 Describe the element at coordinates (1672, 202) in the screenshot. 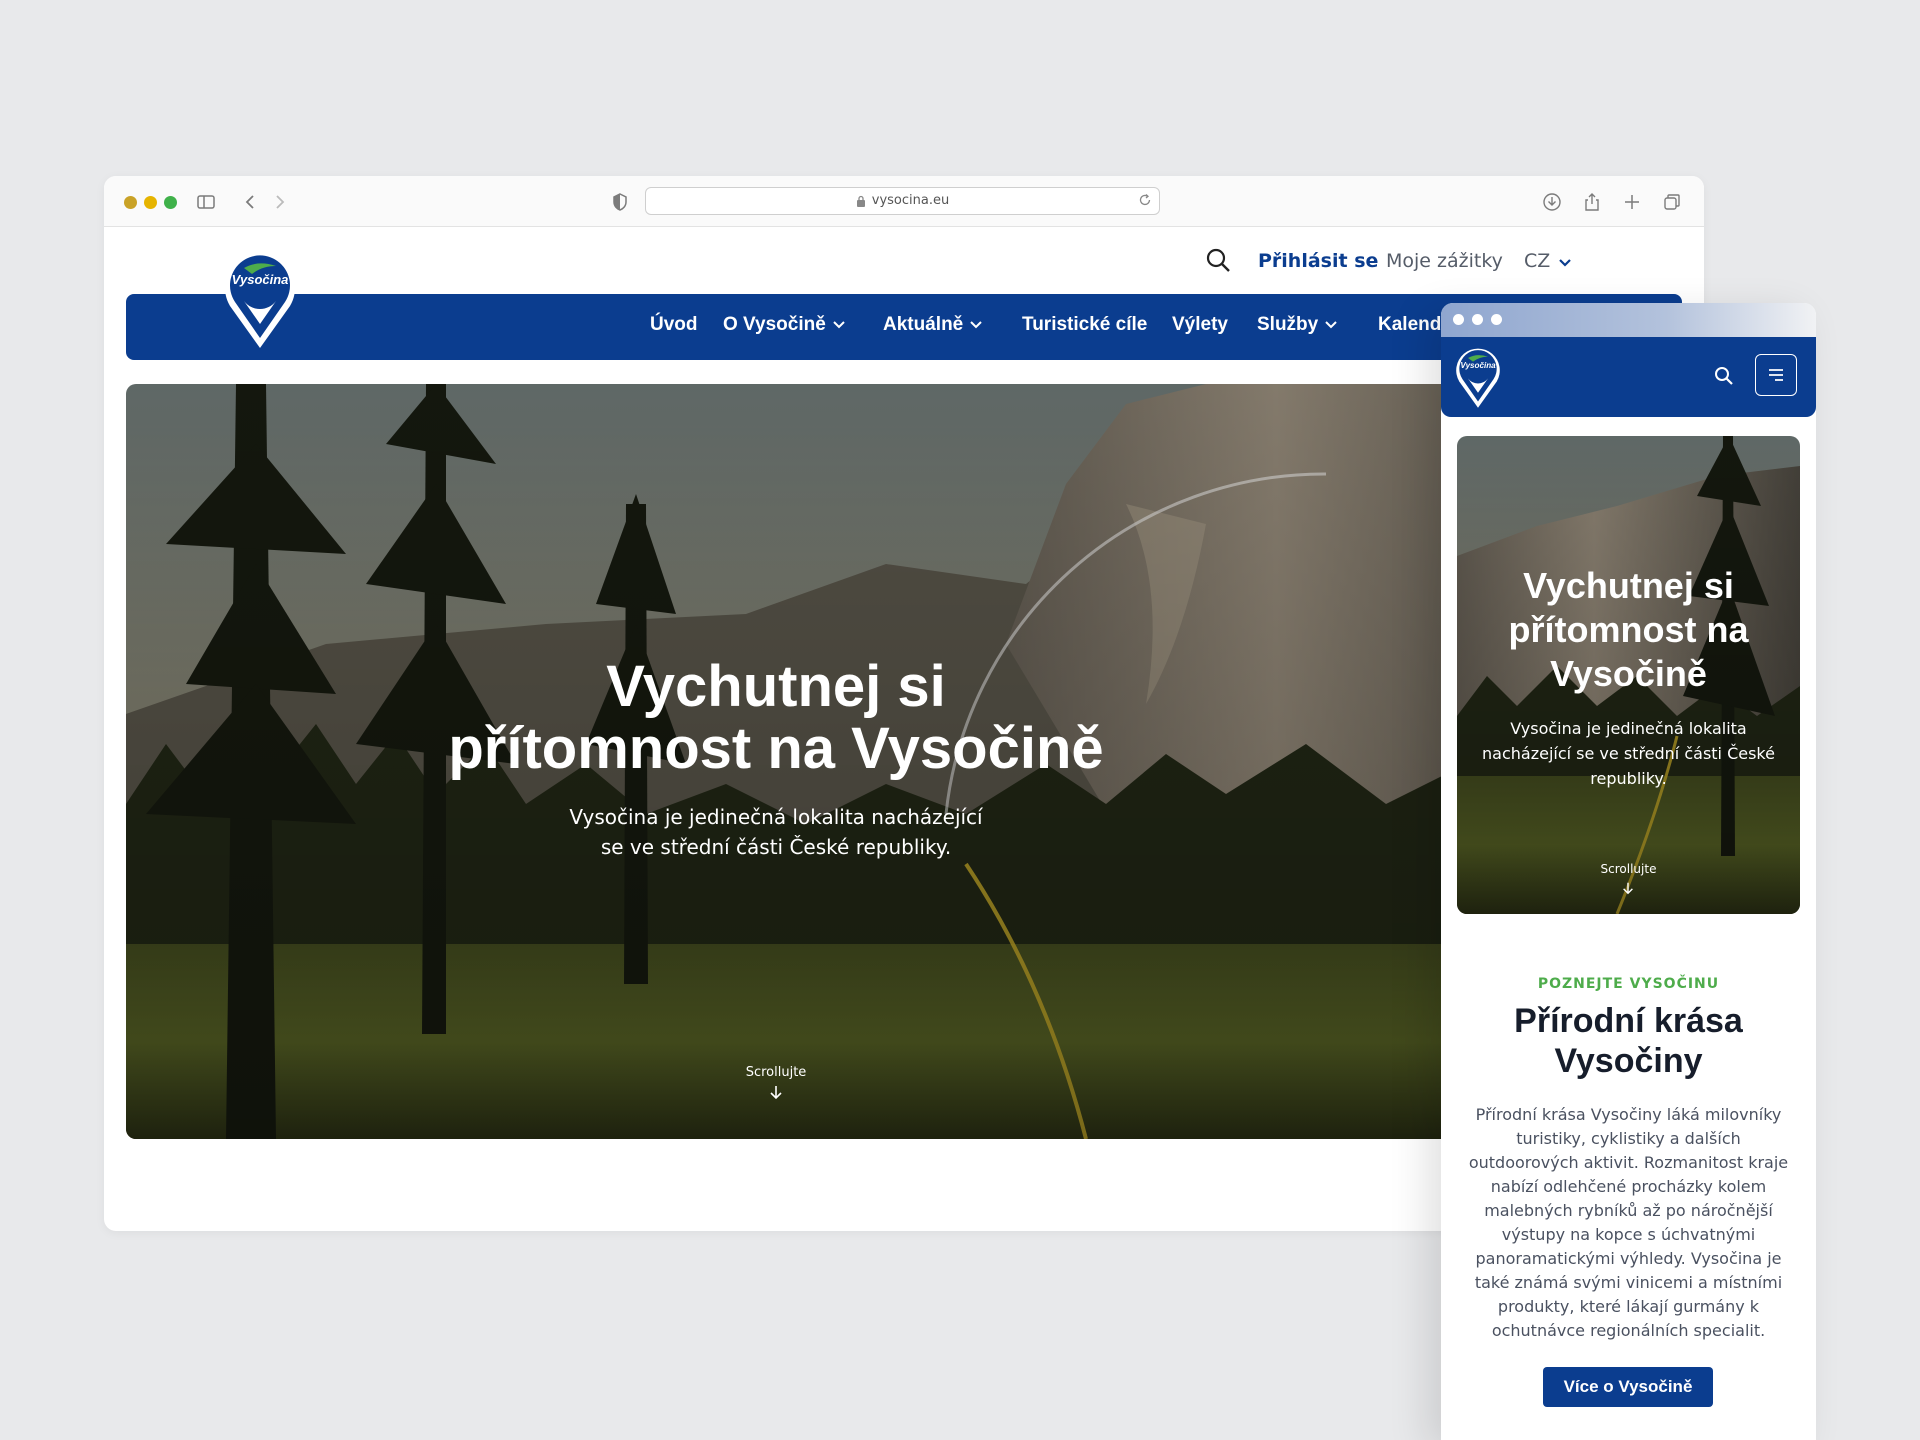

I see `tabs-overview-icon` at that location.